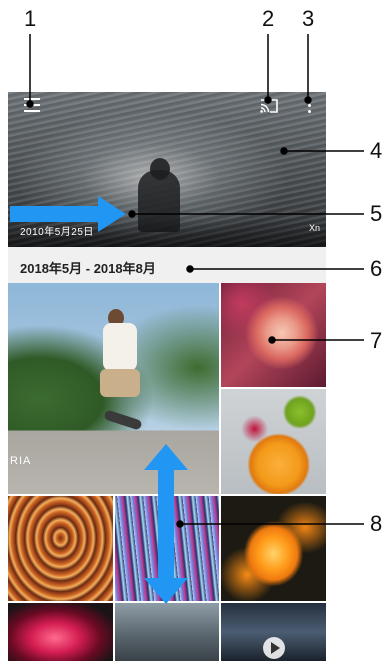  I want to click on skater-body, so click(120, 347).